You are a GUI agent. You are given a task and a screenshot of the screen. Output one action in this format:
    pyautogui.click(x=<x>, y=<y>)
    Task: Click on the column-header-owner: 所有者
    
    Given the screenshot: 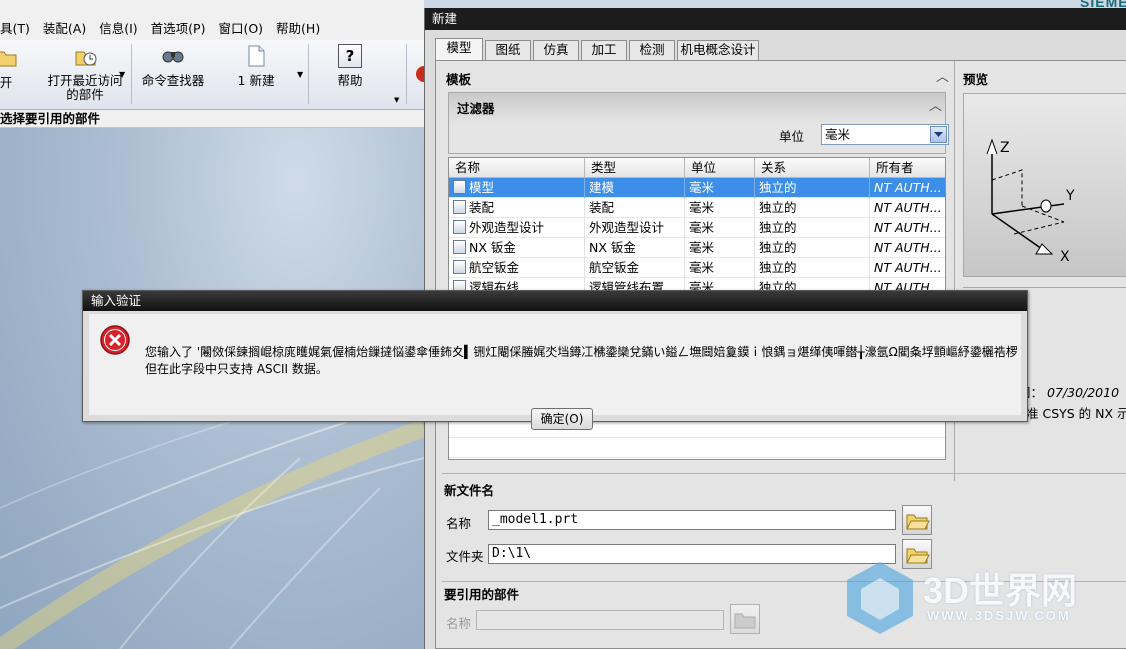 What is the action you would take?
    pyautogui.click(x=907, y=168)
    